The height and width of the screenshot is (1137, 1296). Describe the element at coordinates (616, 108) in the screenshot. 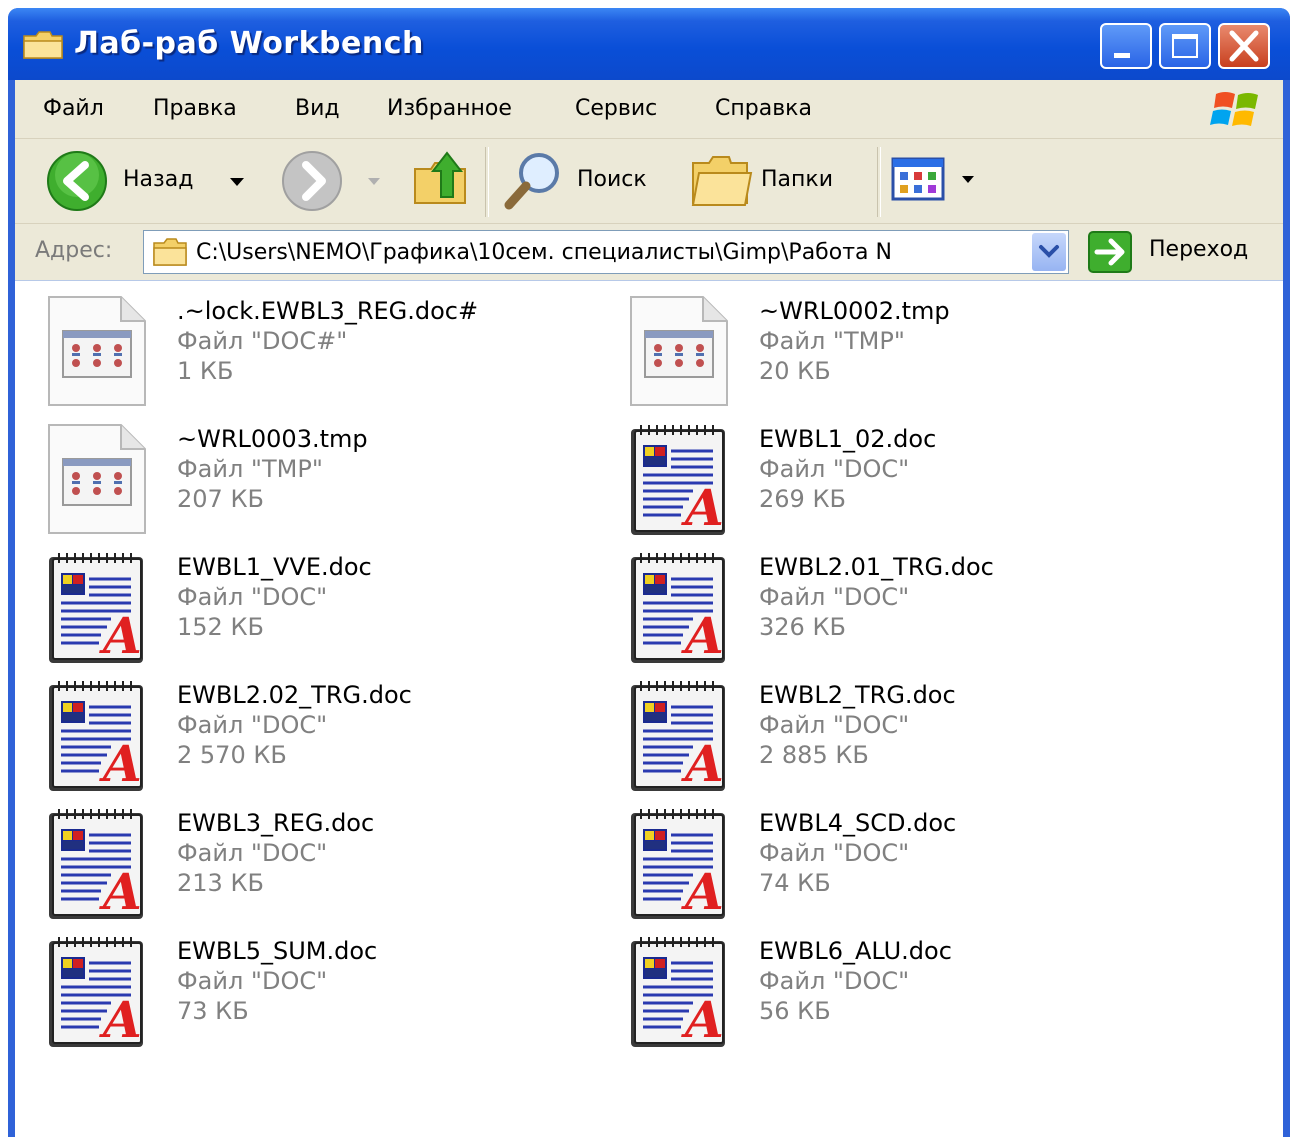

I see `menu-tools: Сервис` at that location.